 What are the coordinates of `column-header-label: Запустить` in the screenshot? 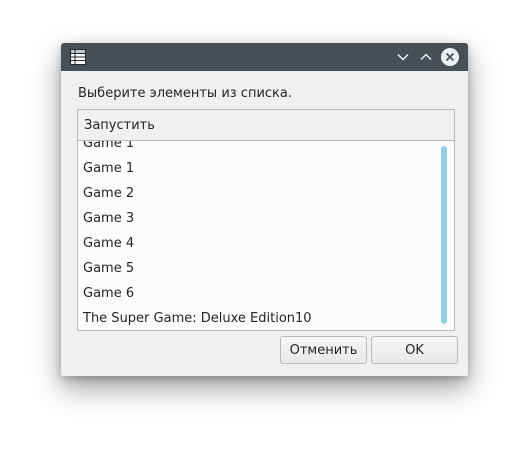 It's located at (119, 125).